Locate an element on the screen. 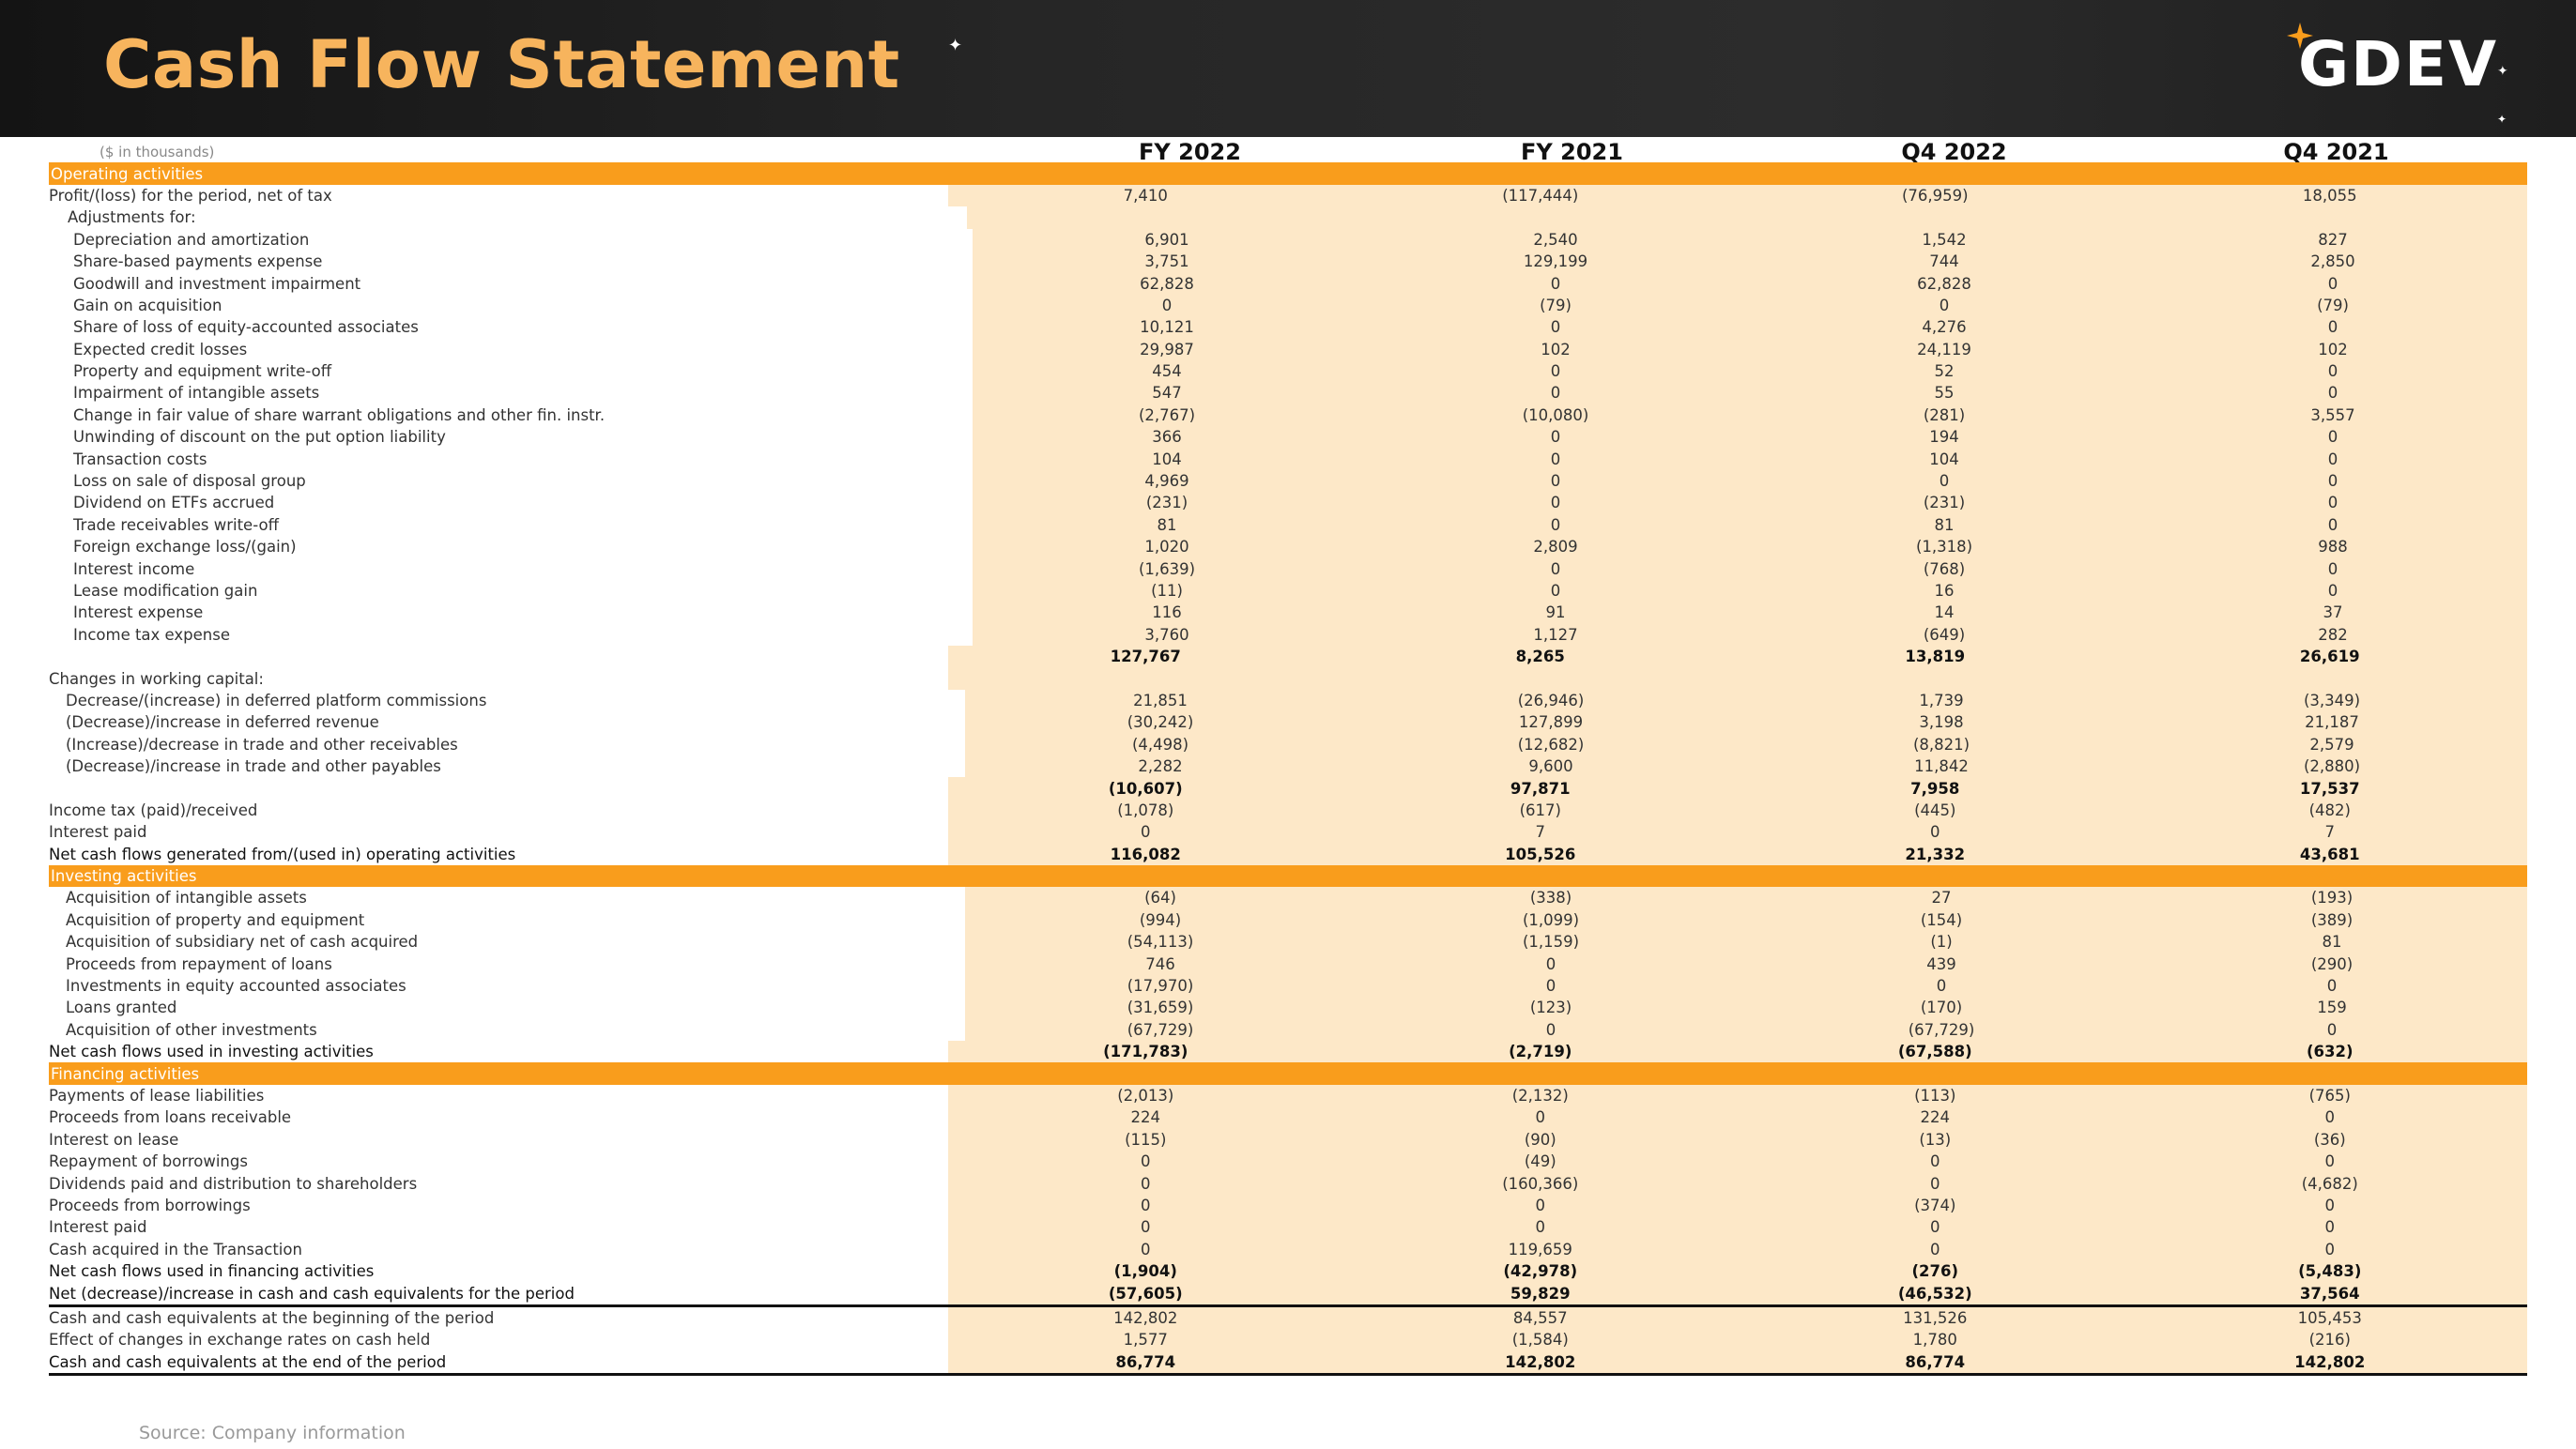  value-cell: (13) is located at coordinates (1936, 1139).